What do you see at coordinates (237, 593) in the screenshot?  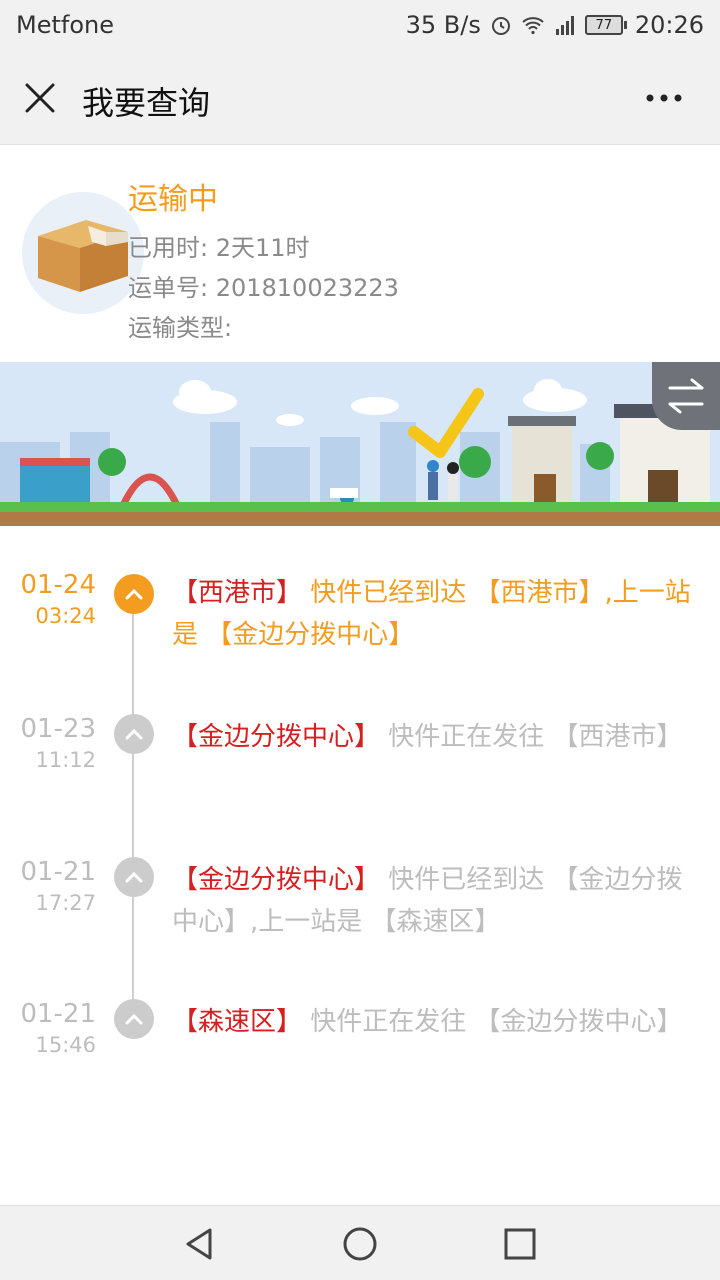 I see `event-place: 【西港市】` at bounding box center [237, 593].